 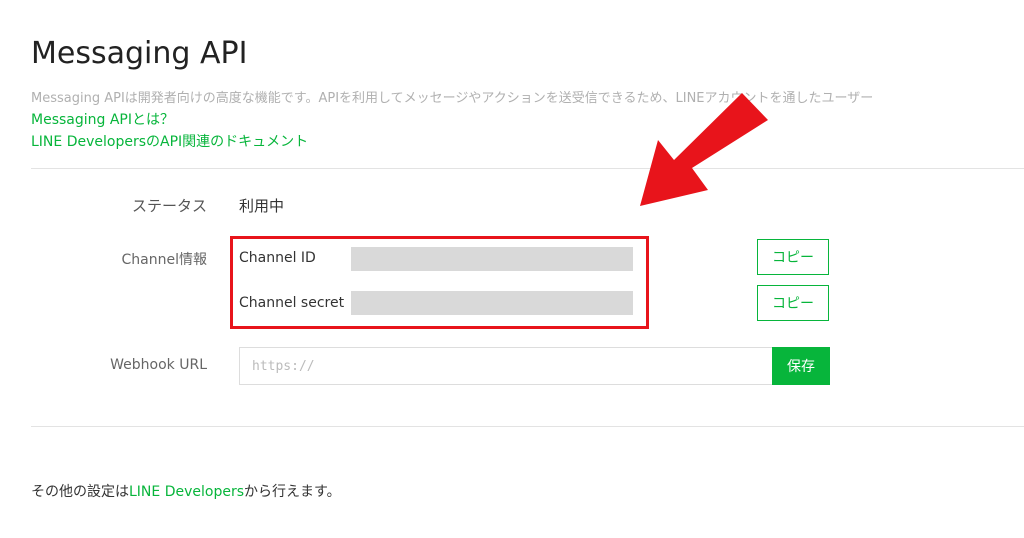 I want to click on channel-info-label: Channel情報, so click(x=164, y=260).